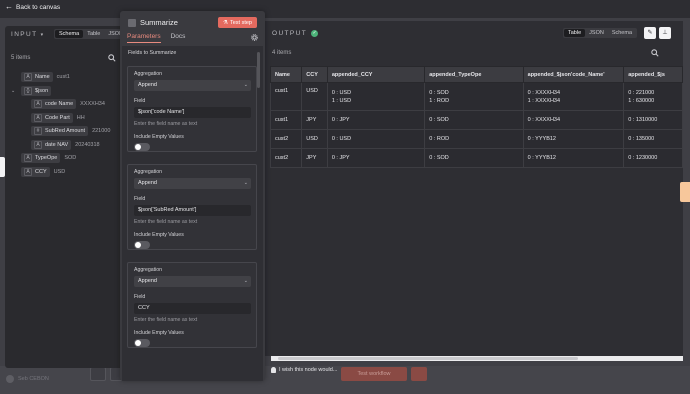  I want to click on delete-button, so click(419, 374).